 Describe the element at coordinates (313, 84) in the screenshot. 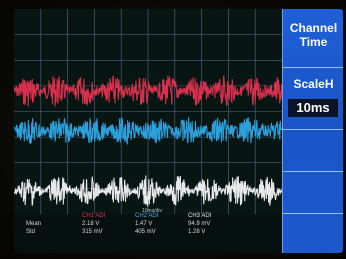

I see `scale-h-label: ScaleH` at that location.